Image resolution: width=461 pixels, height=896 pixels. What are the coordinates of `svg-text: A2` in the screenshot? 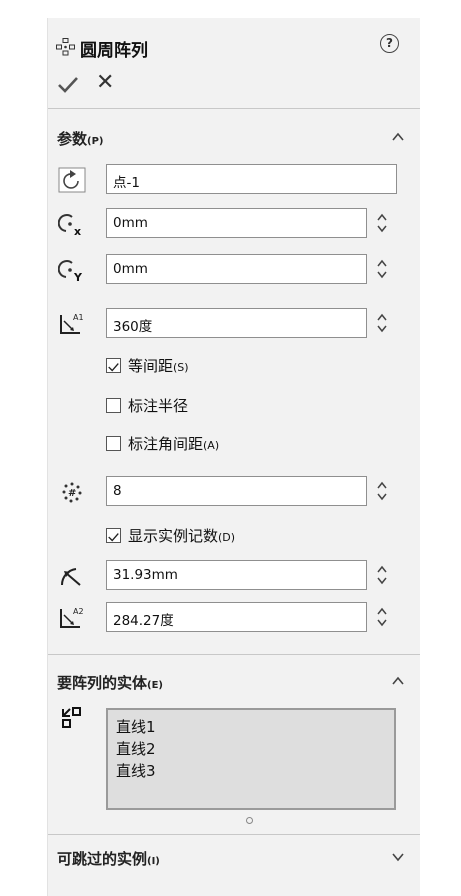 It's located at (78, 611).